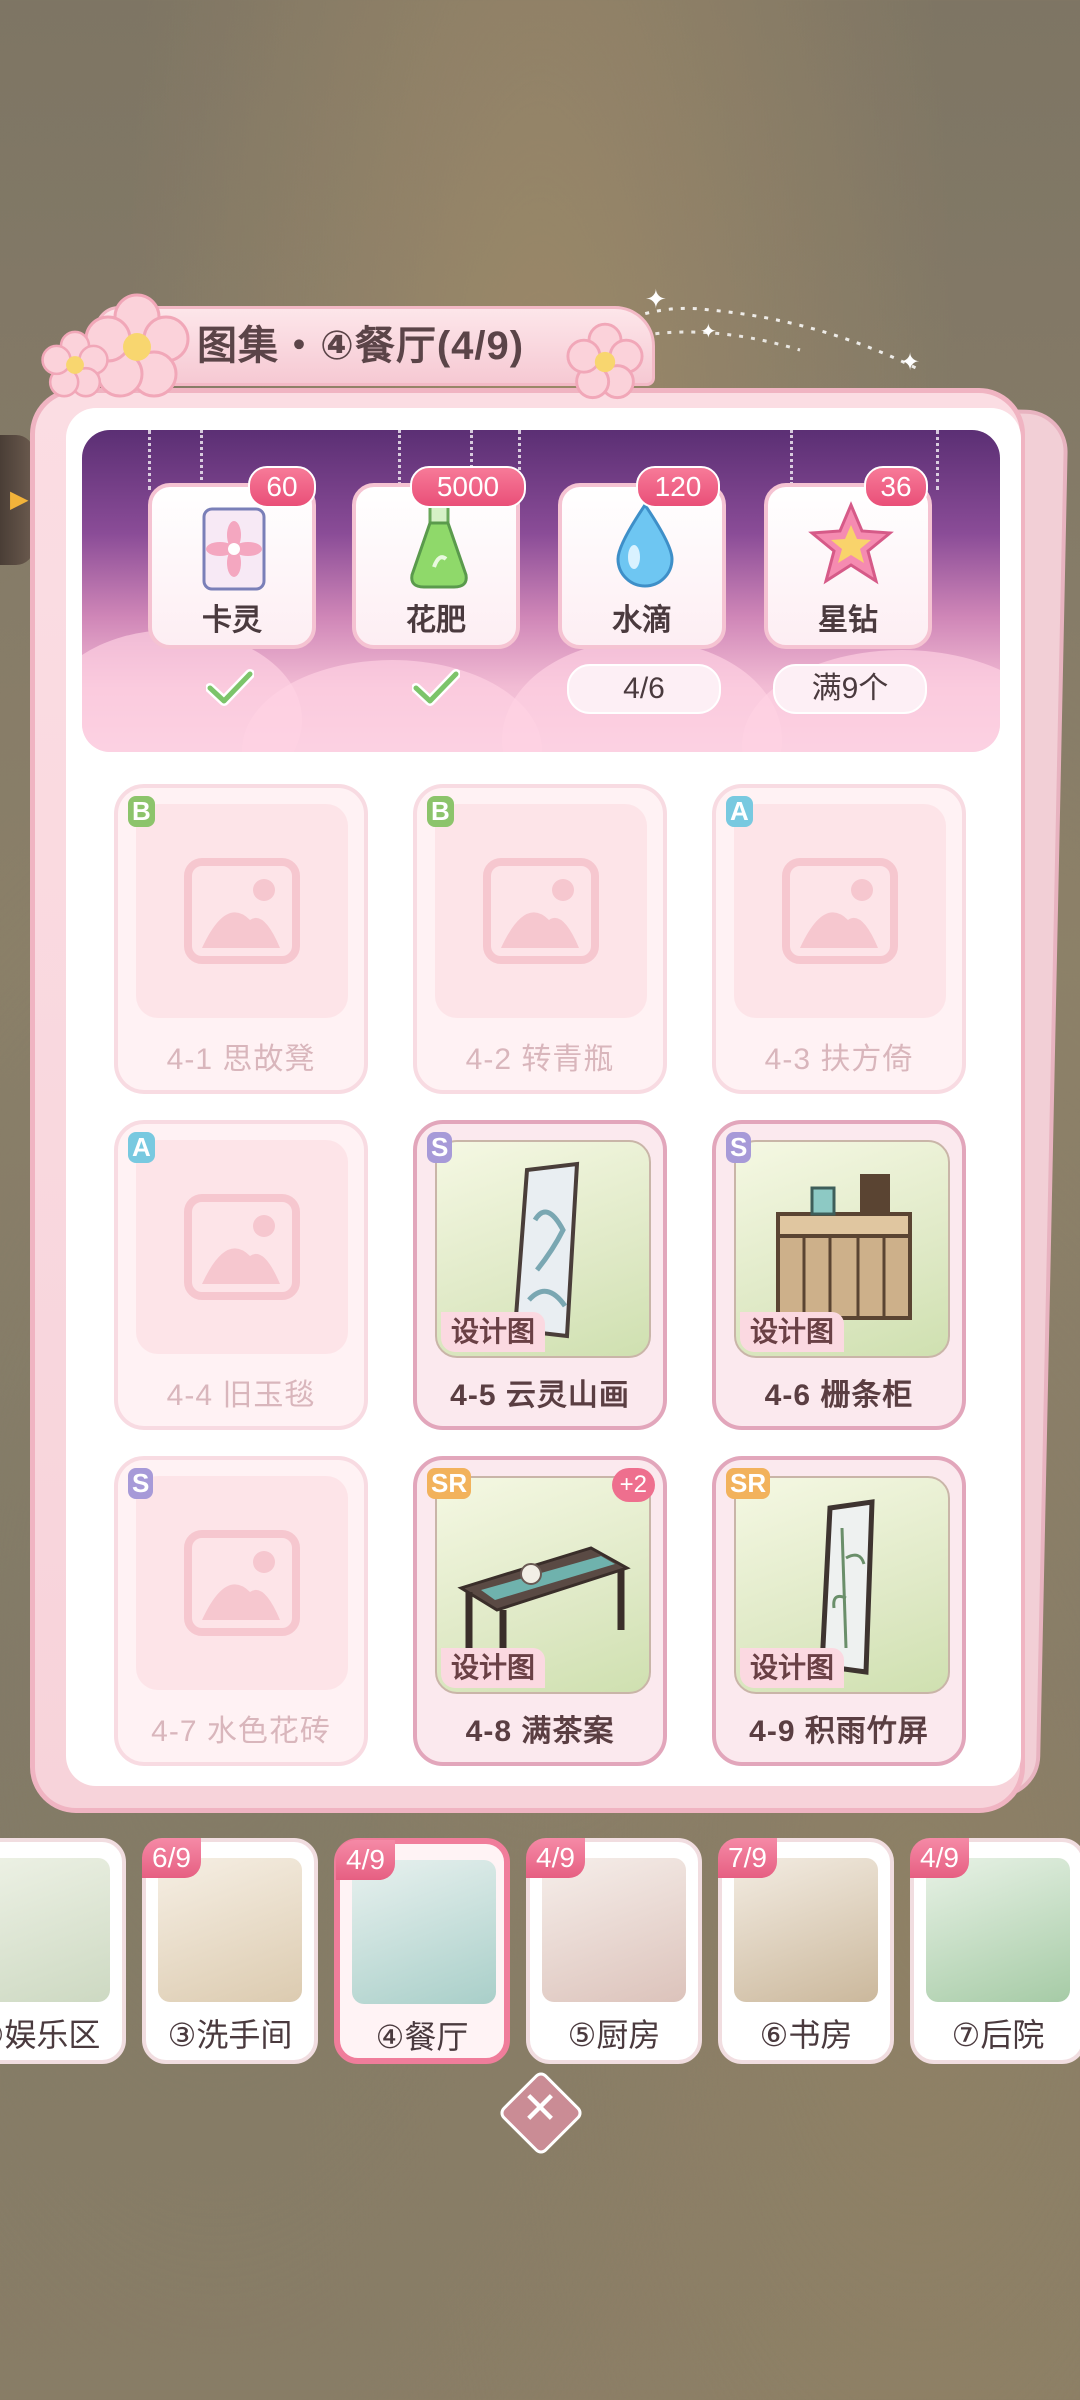 The height and width of the screenshot is (2400, 1080). Describe the element at coordinates (839, 1611) in the screenshot. I see `item-slot: SR 设计图 4-9 积雨竹屏` at that location.